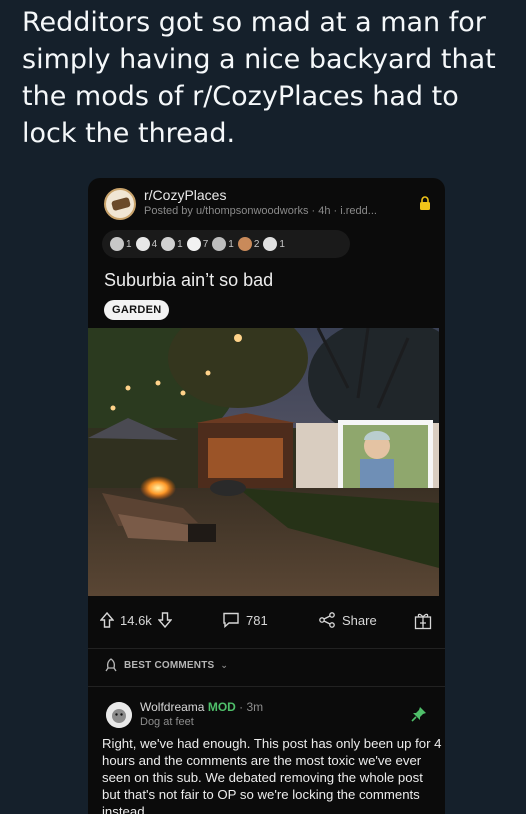 Image resolution: width=526 pixels, height=814 pixels. I want to click on dog-avatar-icon, so click(119, 715).